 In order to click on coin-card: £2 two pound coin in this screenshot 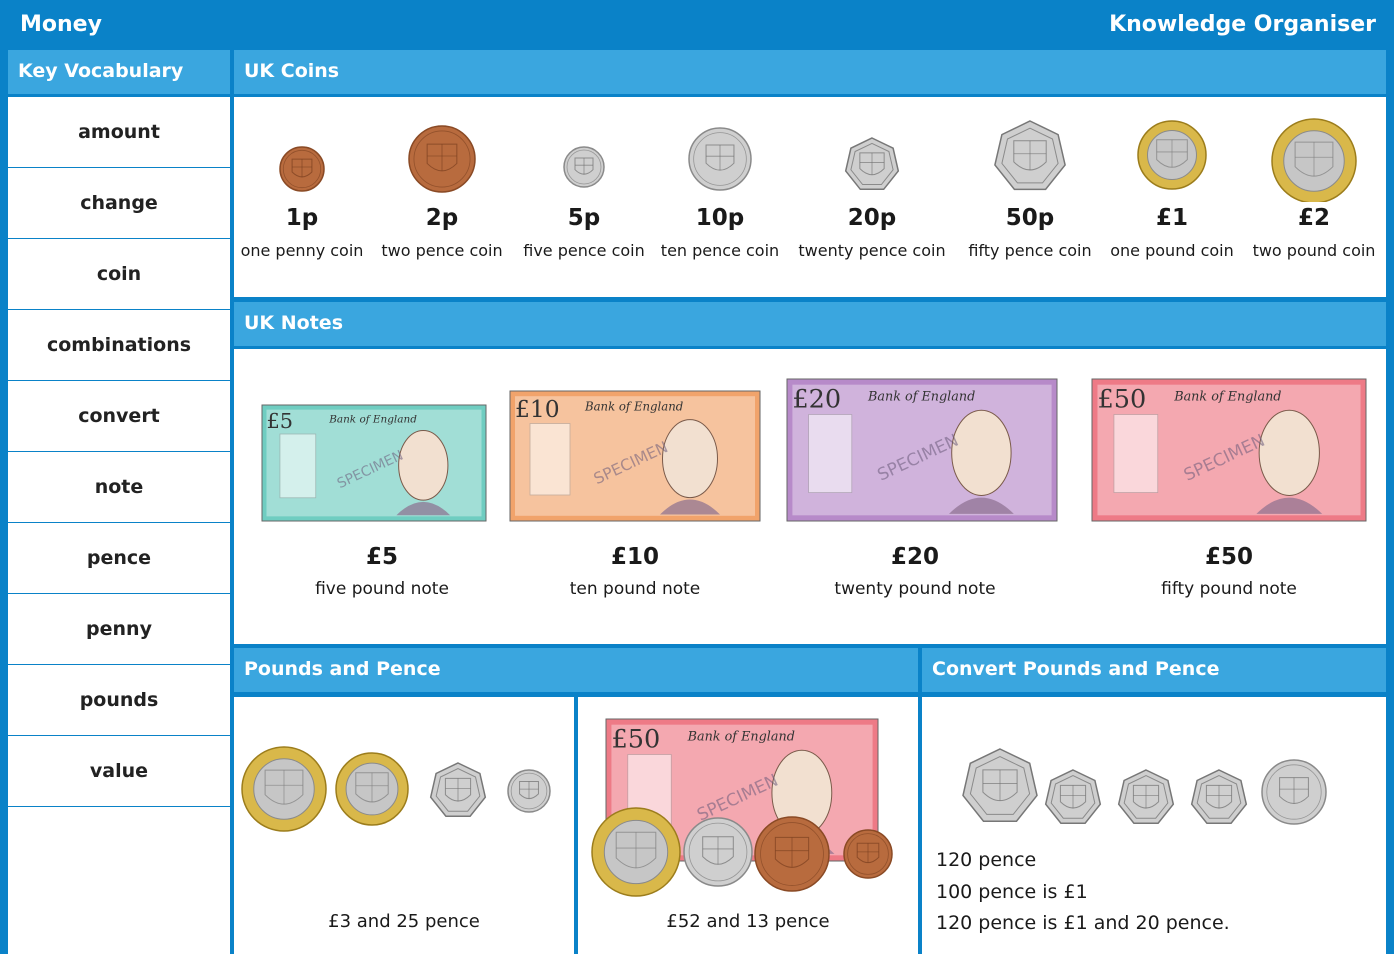, I will do `click(1314, 197)`.